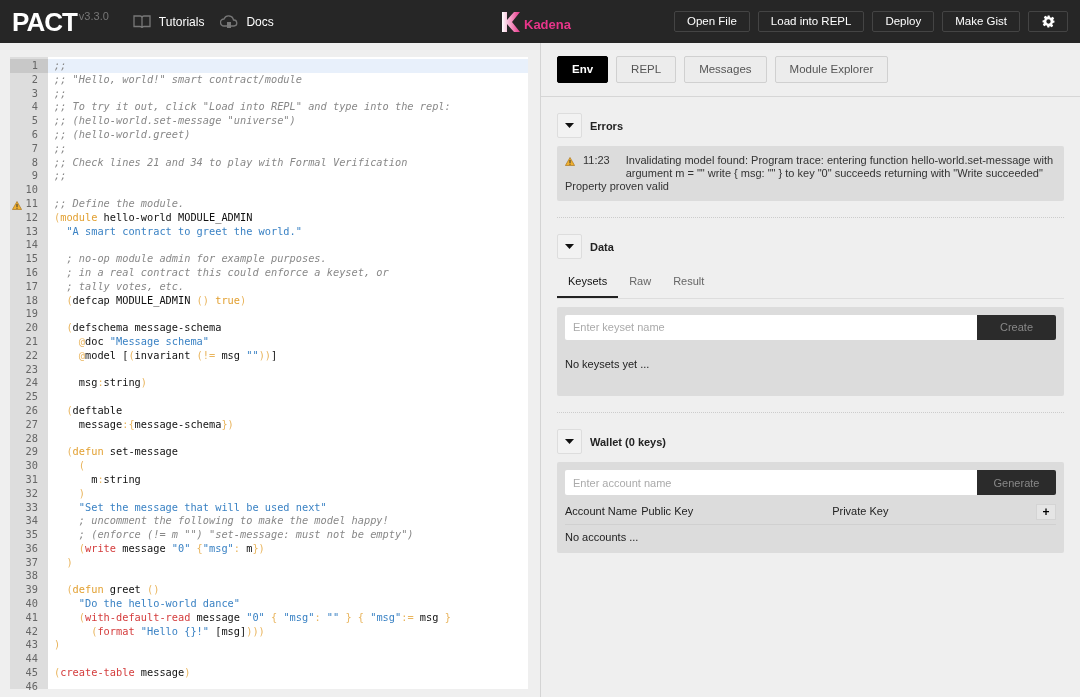 The height and width of the screenshot is (697, 1080). I want to click on app-logo: PACT, so click(44, 21).